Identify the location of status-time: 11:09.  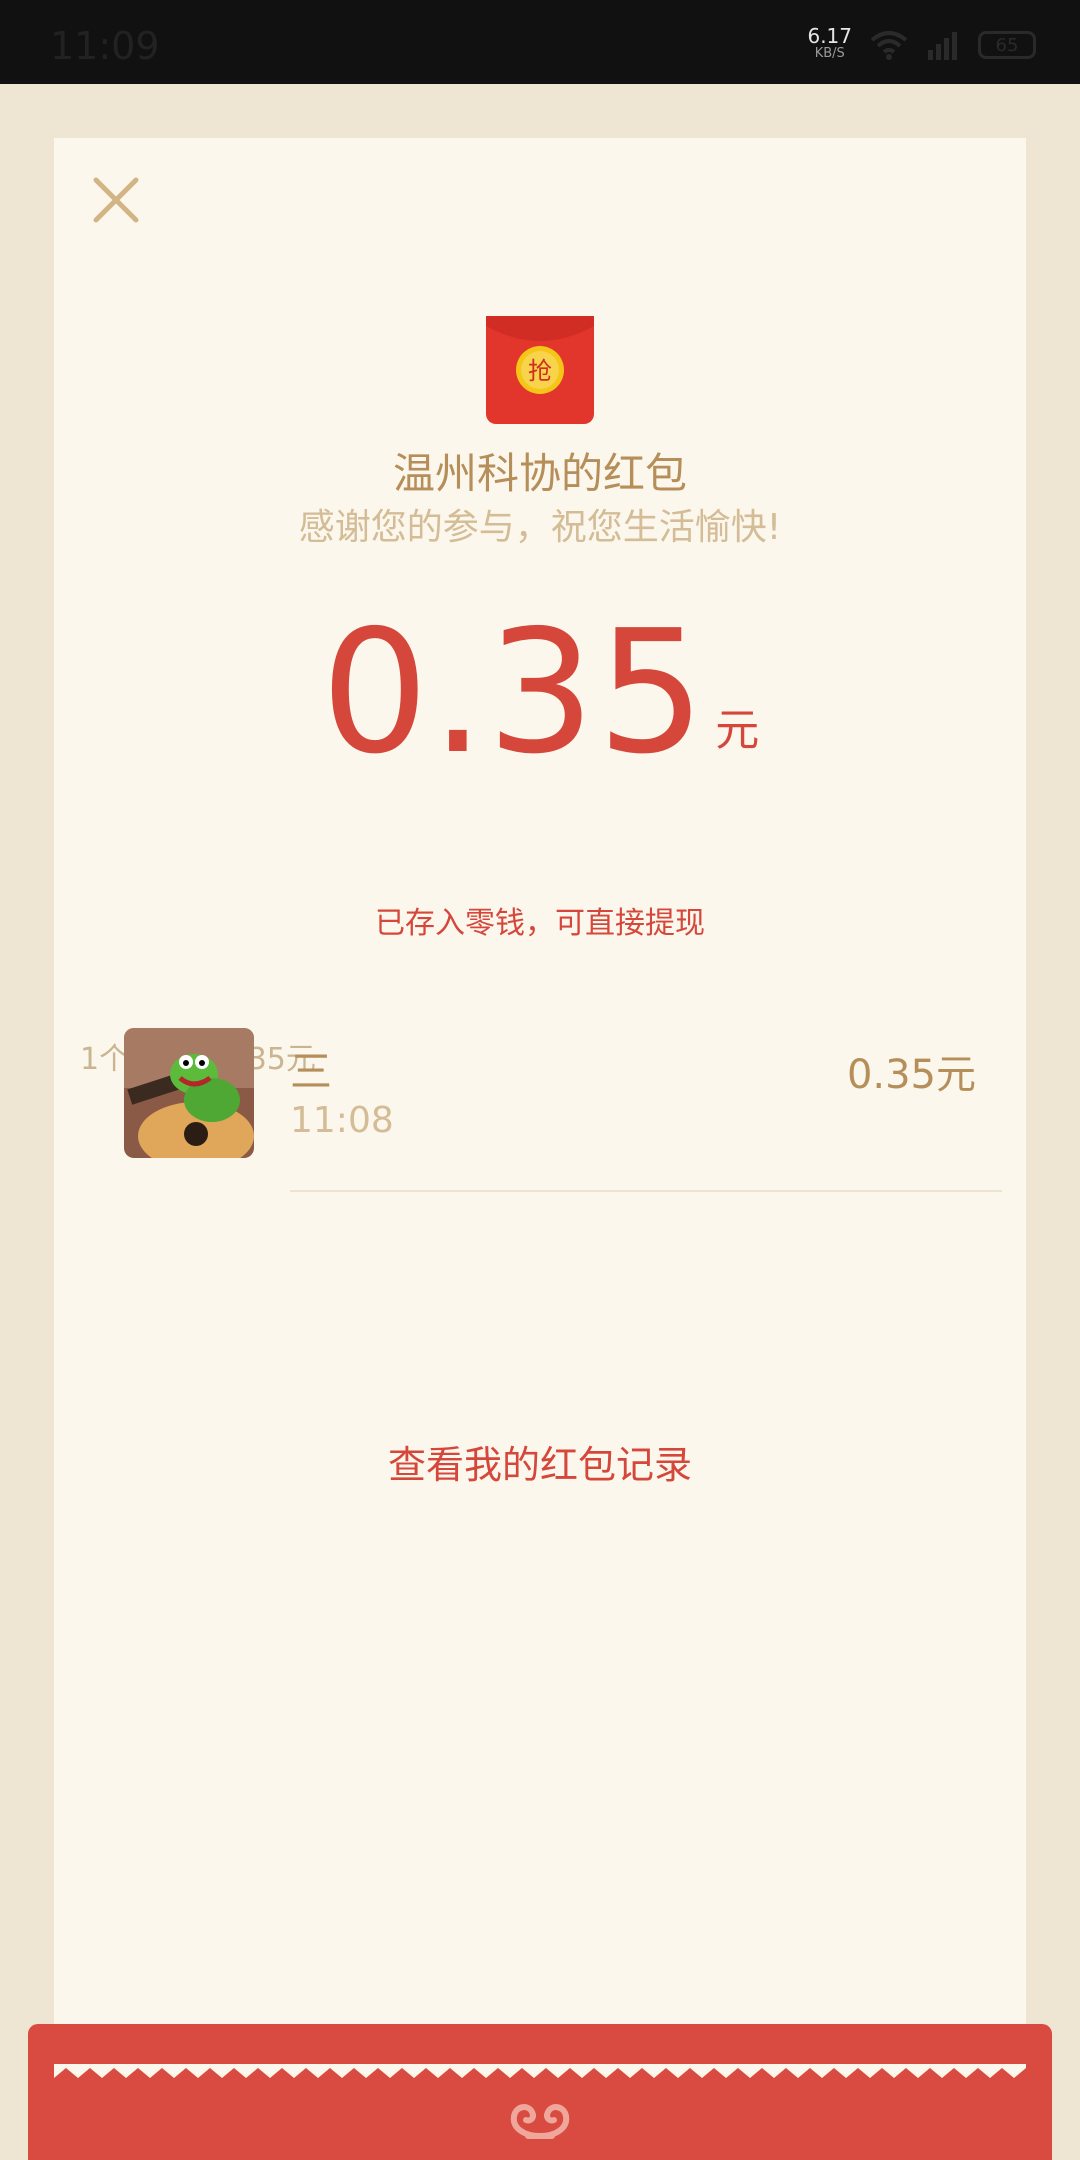
(105, 46).